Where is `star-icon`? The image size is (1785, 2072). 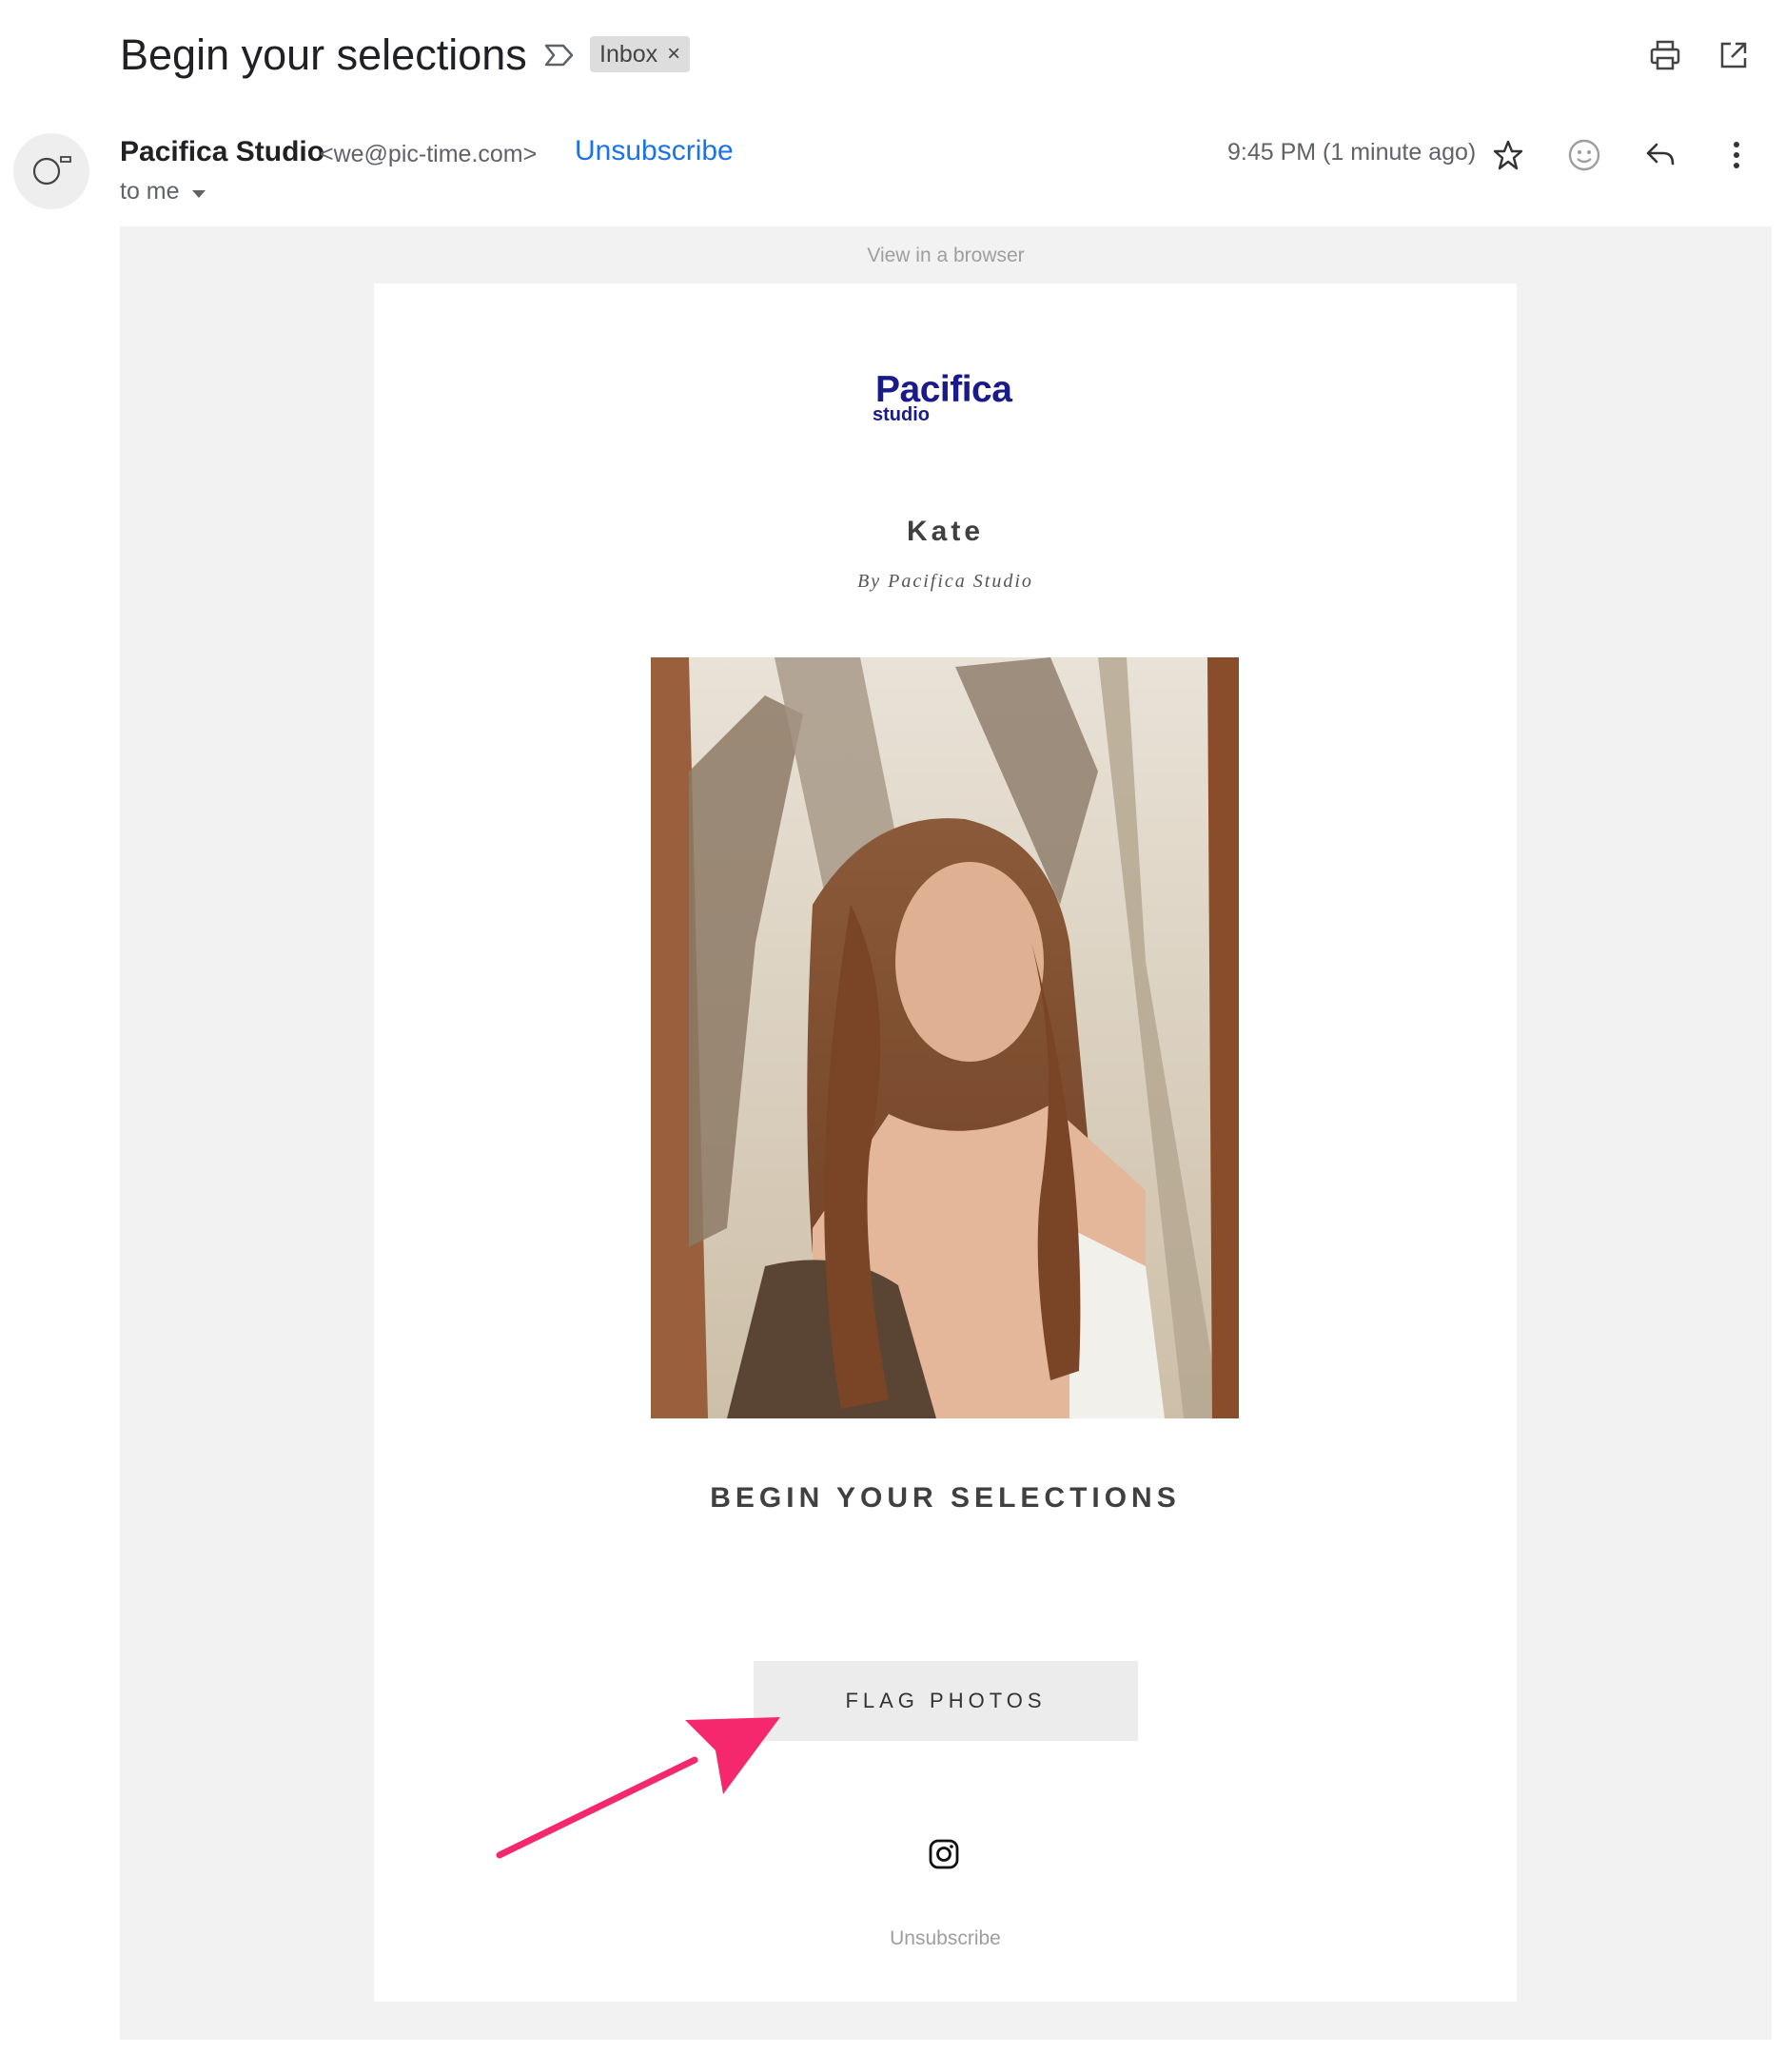 star-icon is located at coordinates (1508, 155).